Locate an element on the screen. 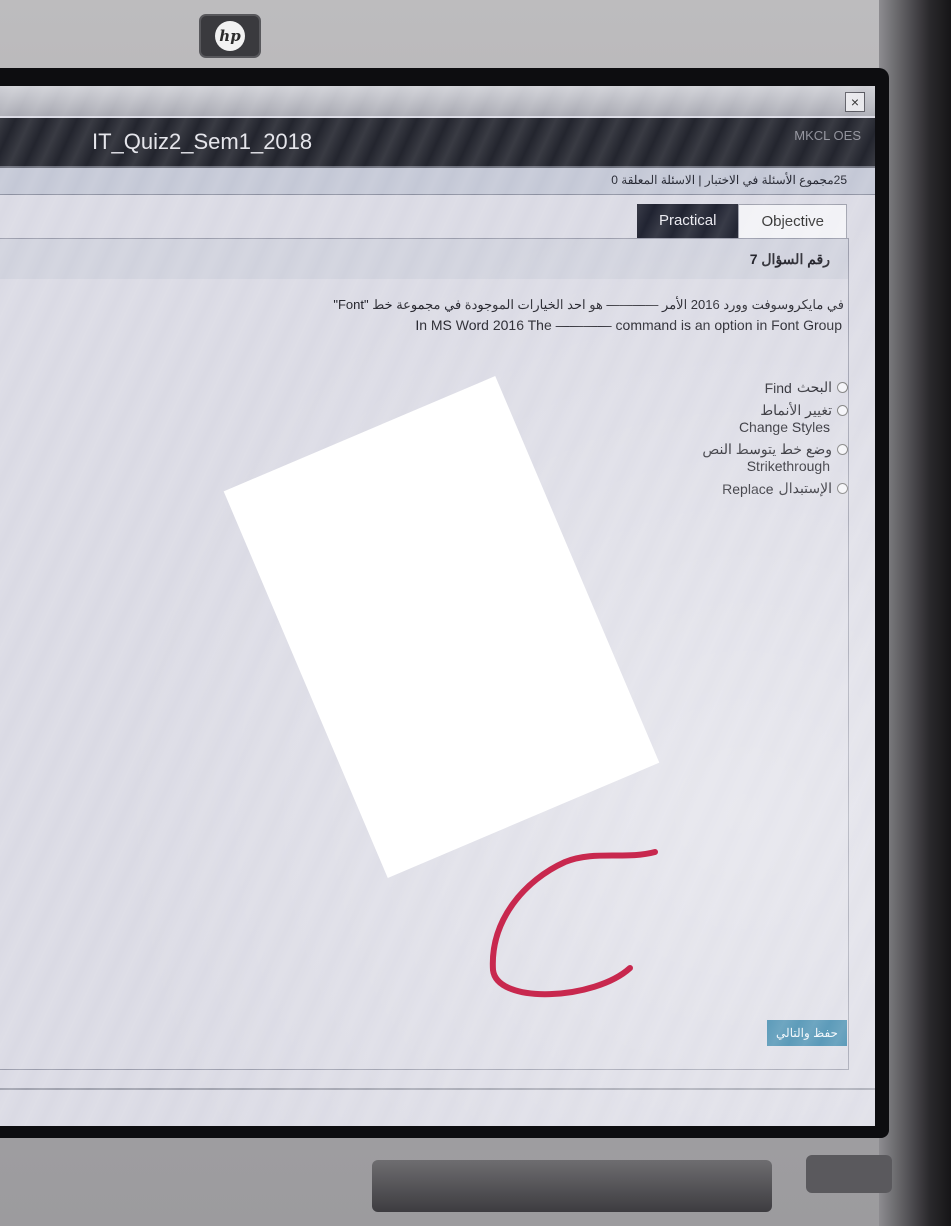  option-en: Strikethrough is located at coordinates (788, 466).